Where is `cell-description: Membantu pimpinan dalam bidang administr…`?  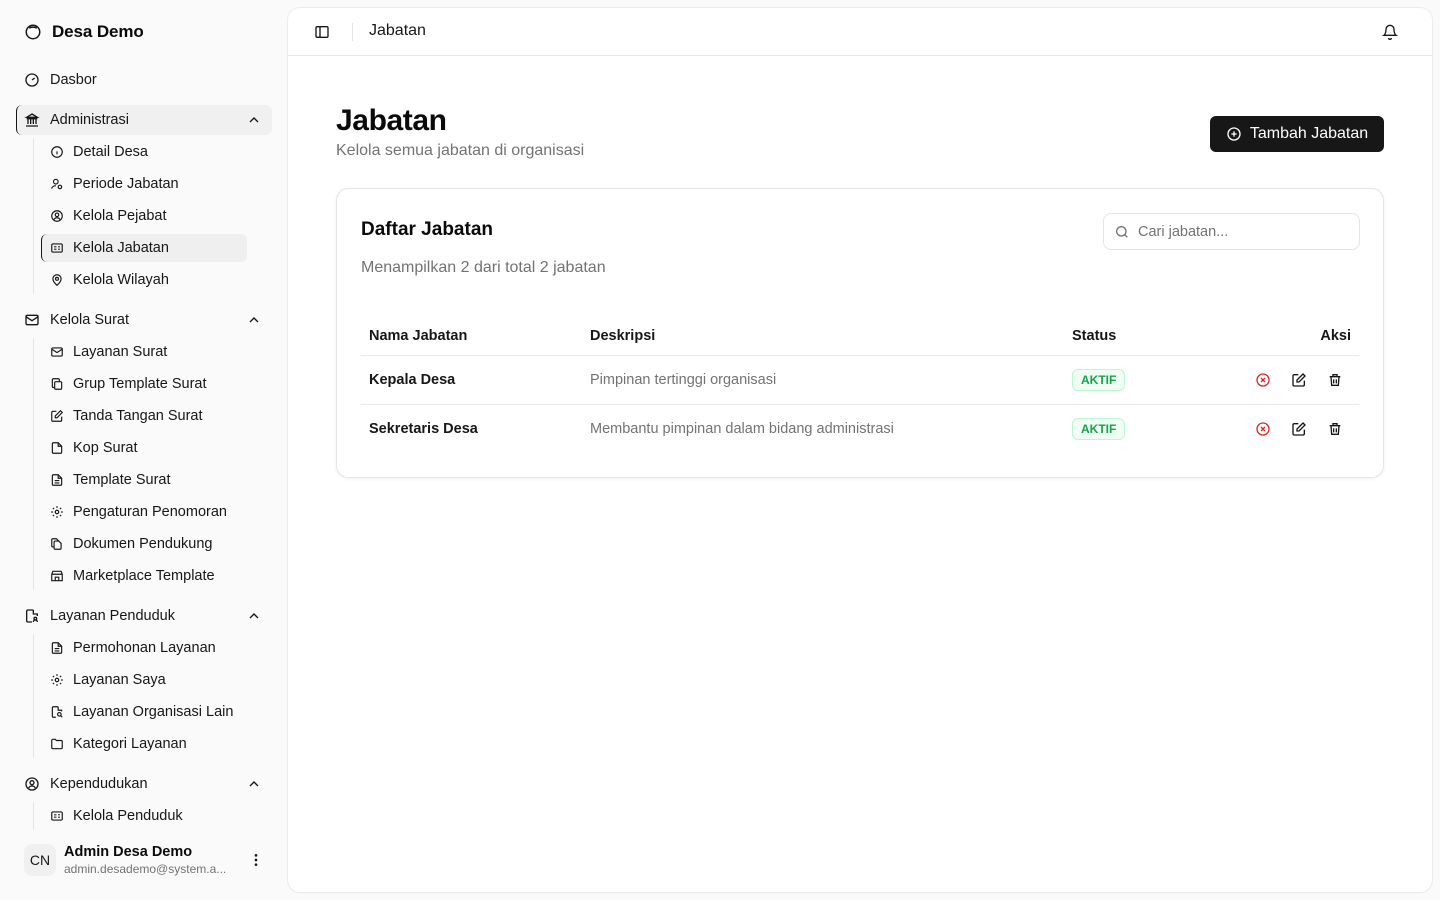
cell-description: Membantu pimpinan dalam bidang administr… is located at coordinates (742, 429).